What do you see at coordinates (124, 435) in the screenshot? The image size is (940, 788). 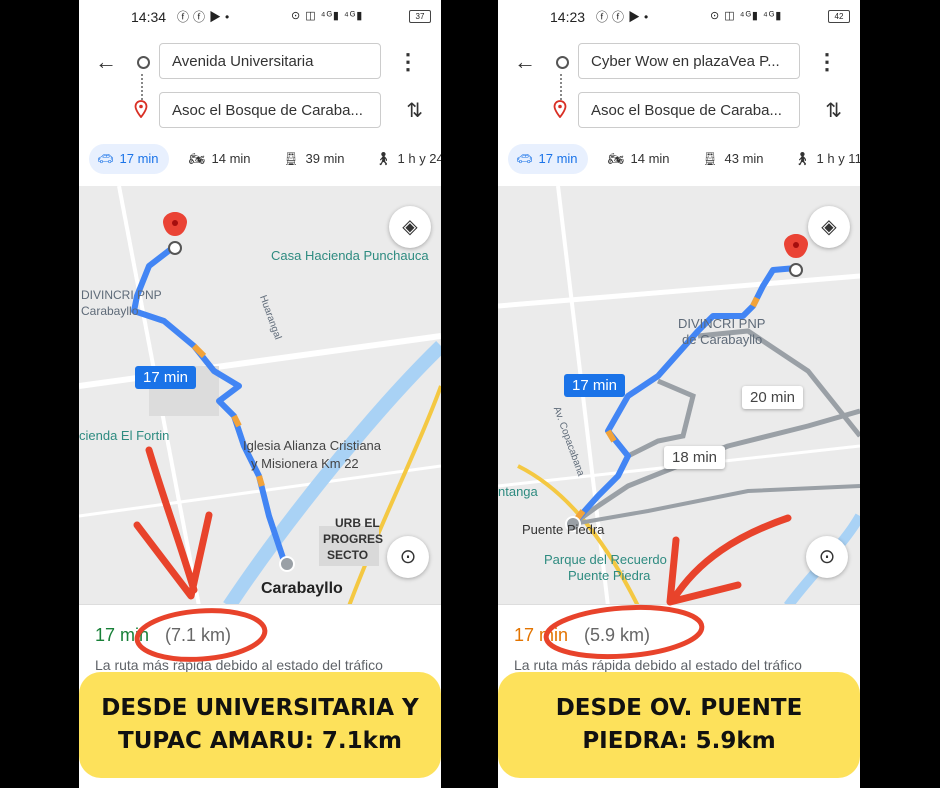 I see `map-label: cienda El Fortin` at bounding box center [124, 435].